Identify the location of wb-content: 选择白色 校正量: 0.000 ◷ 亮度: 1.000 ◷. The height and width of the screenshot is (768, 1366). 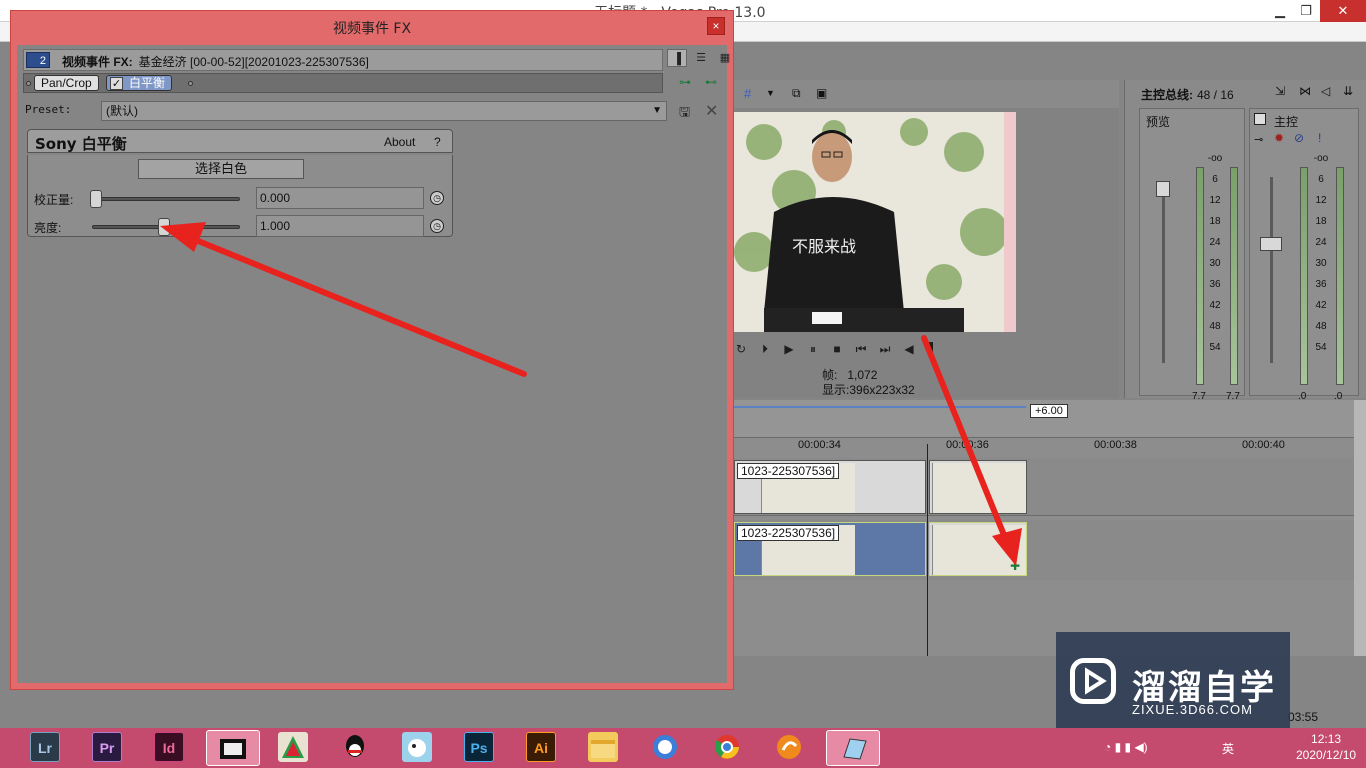
(240, 196).